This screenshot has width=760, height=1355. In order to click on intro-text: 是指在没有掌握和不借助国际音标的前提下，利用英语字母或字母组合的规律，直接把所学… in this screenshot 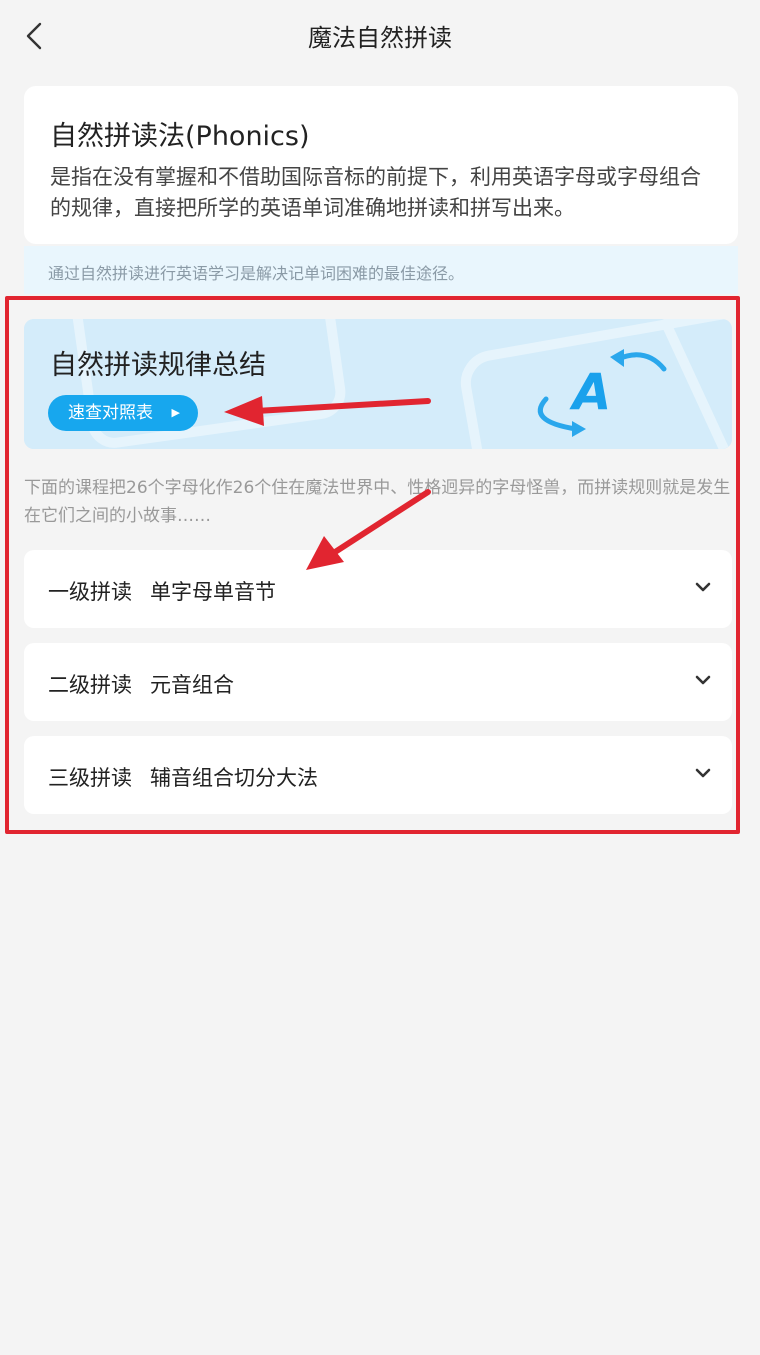, I will do `click(375, 192)`.